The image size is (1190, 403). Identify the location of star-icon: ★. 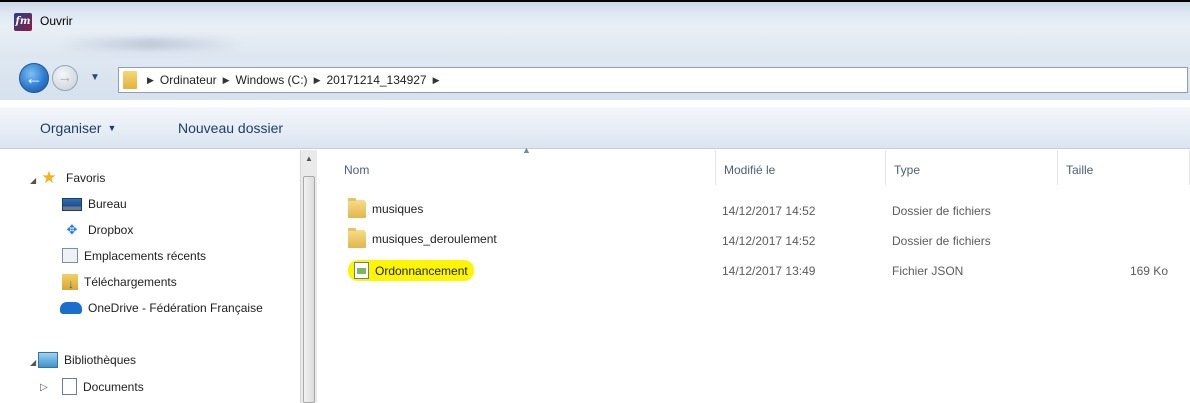
(49, 177).